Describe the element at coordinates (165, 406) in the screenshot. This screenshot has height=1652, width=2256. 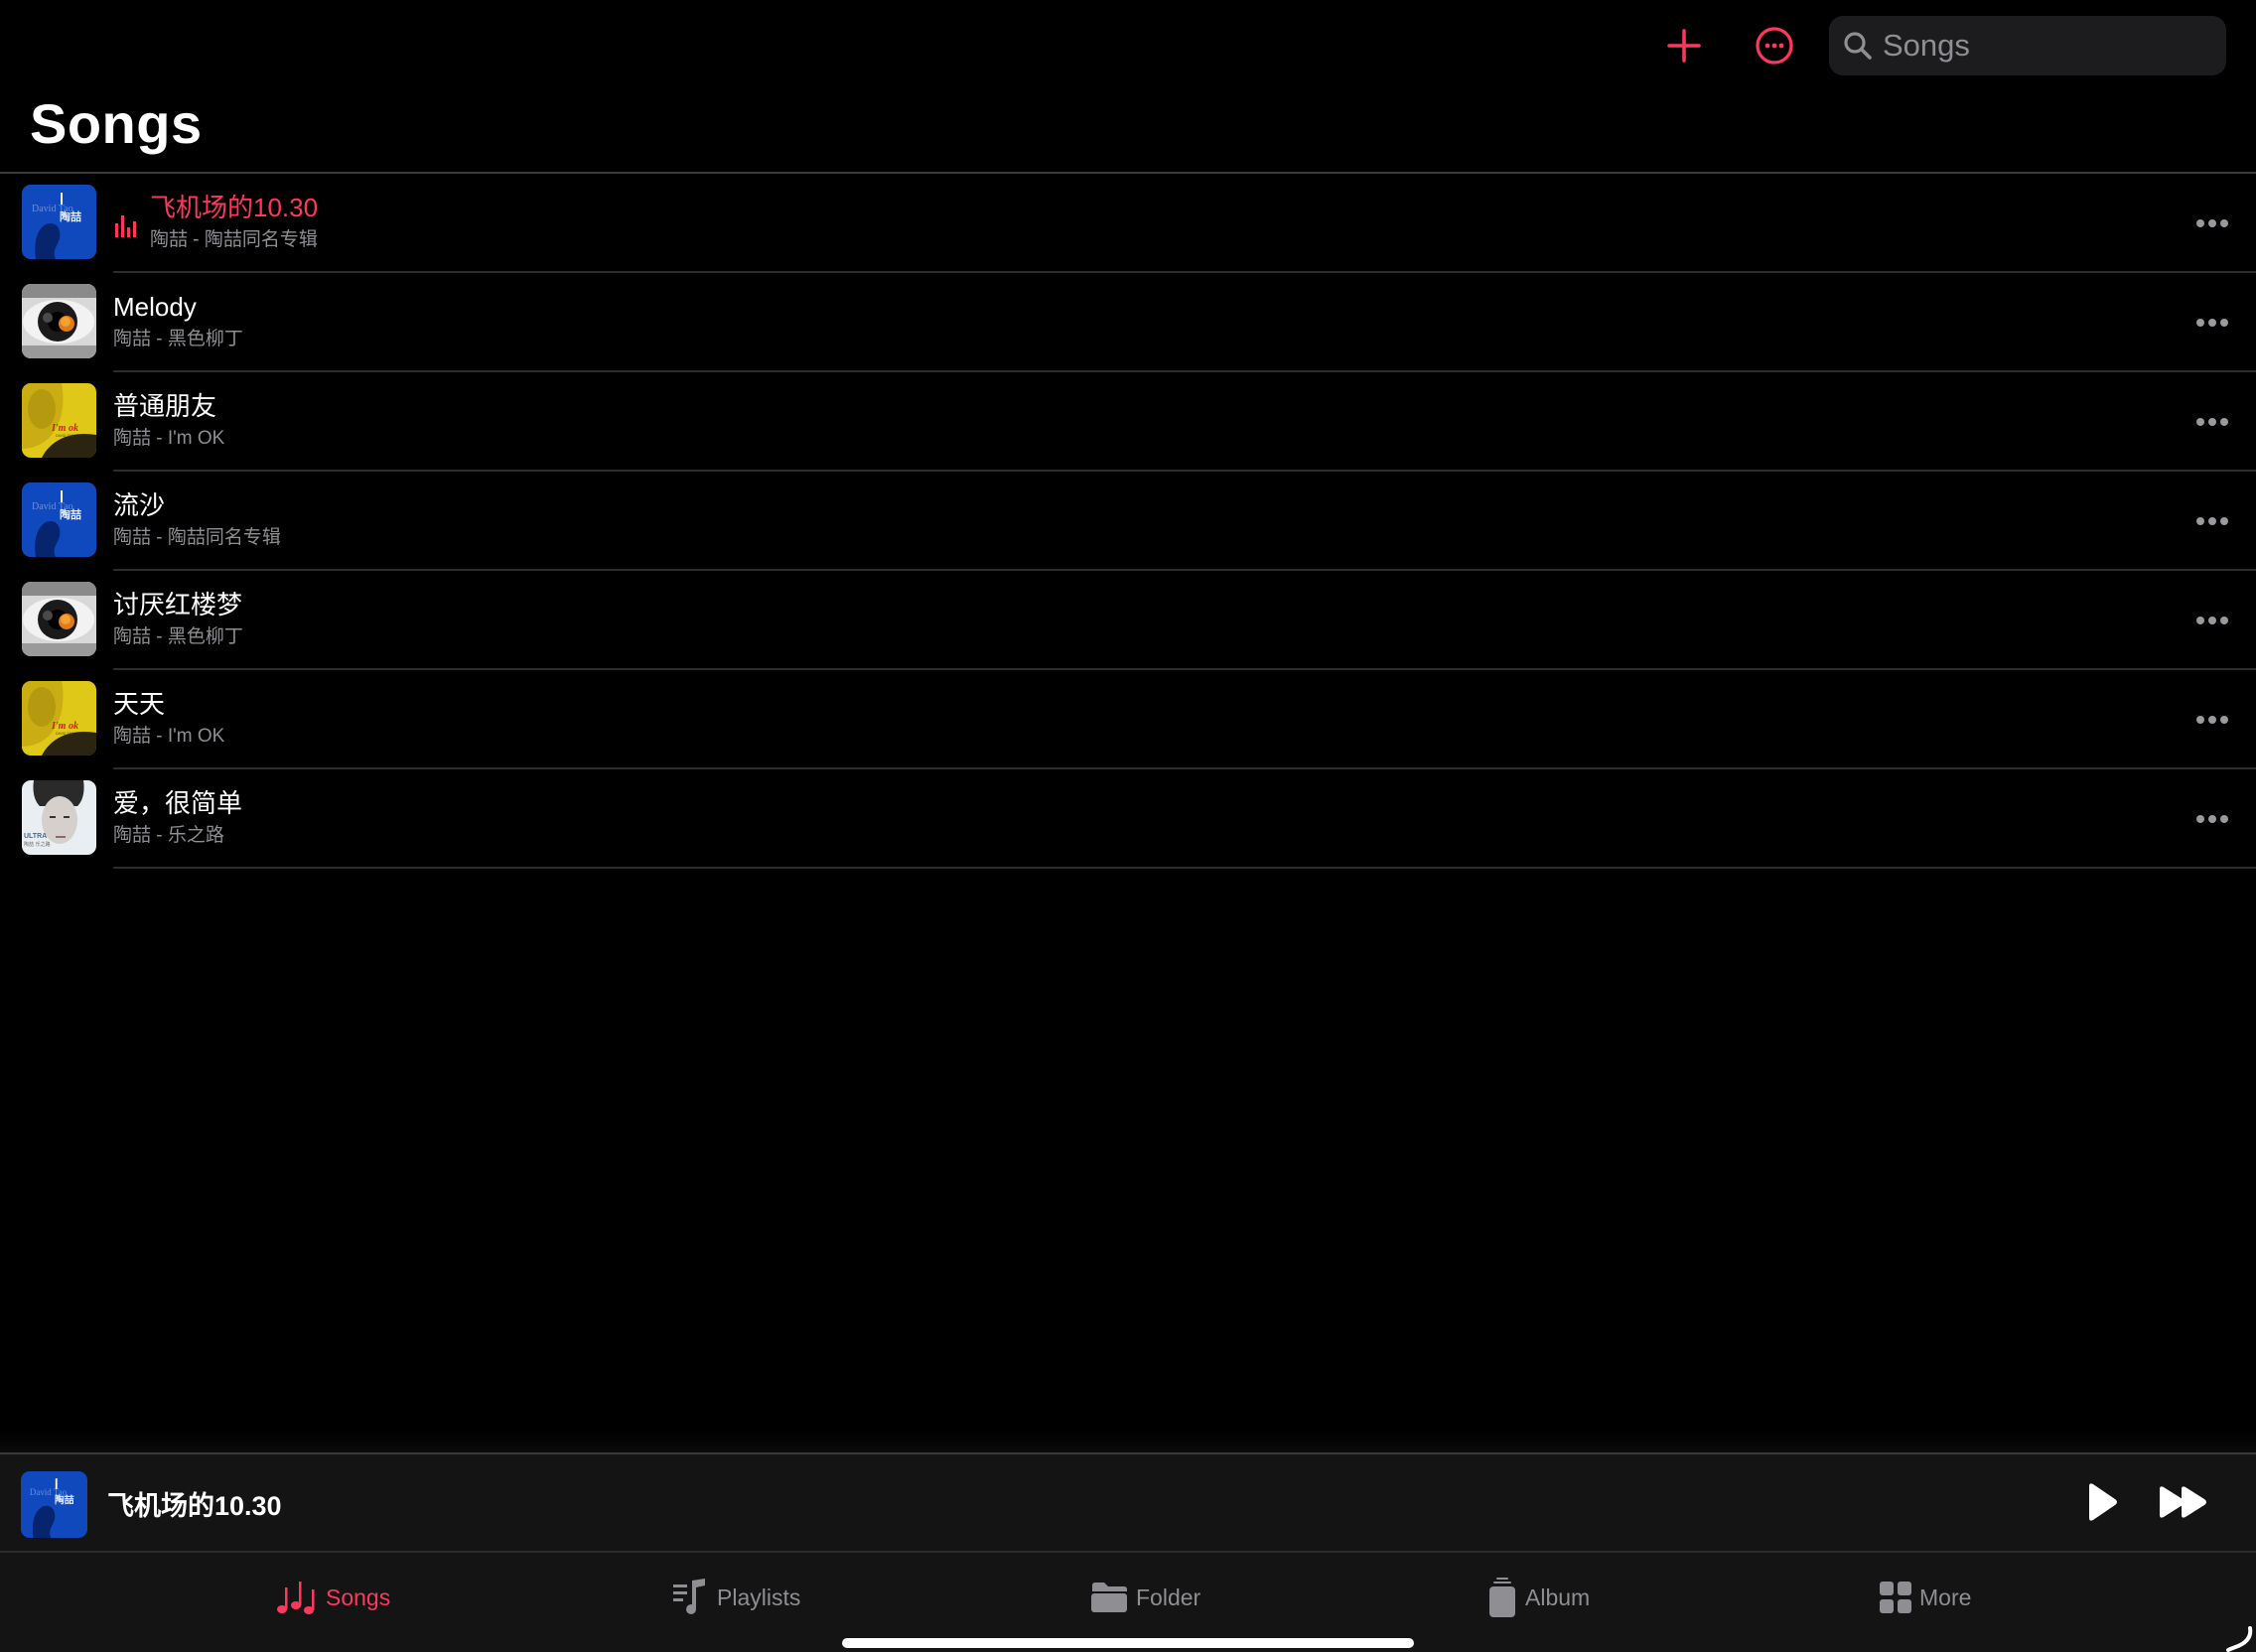
I see `song-title: 普通朋友` at that location.